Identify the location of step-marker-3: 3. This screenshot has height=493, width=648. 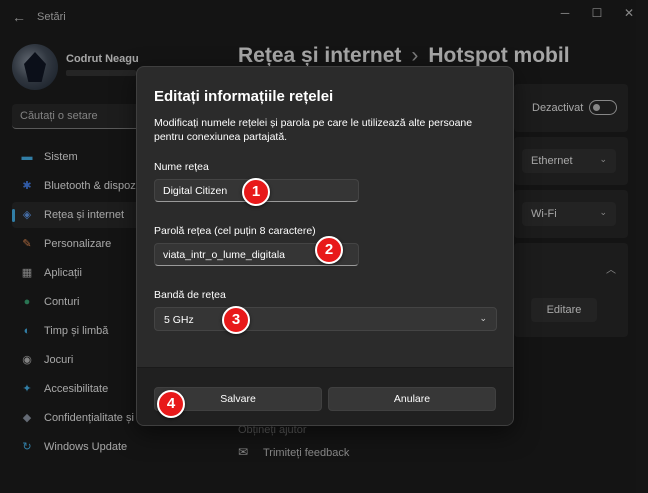
(236, 320).